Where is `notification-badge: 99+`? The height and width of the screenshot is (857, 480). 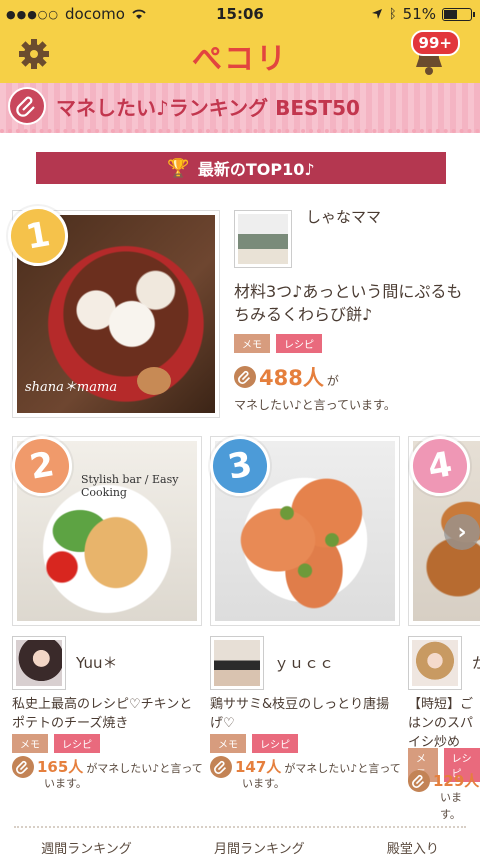 notification-badge: 99+ is located at coordinates (435, 43).